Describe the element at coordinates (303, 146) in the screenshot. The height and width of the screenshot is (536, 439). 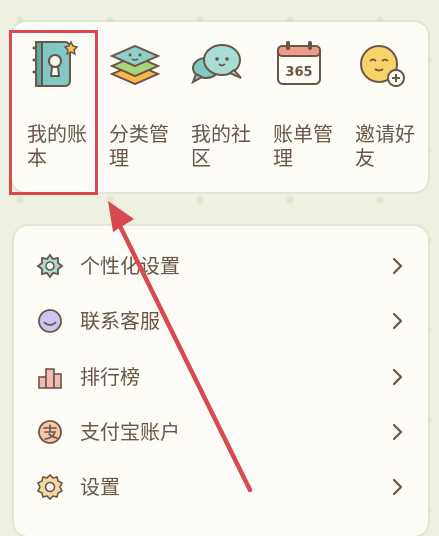
I see `grid-item-label: 账单管理` at that location.